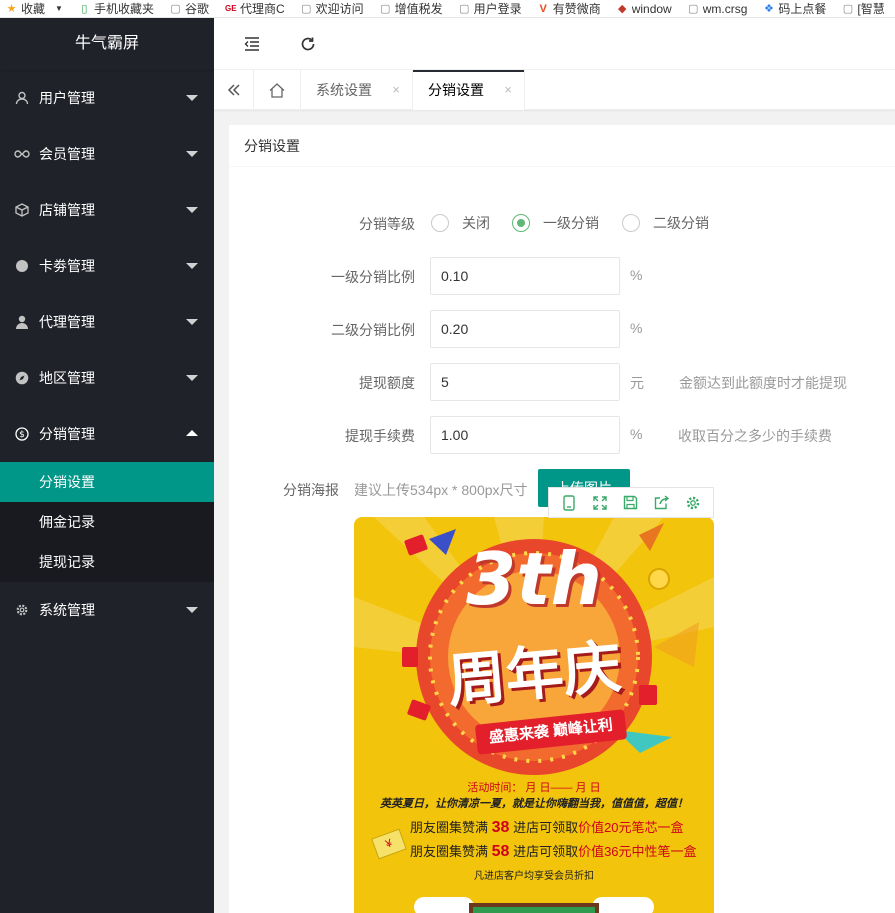  Describe the element at coordinates (84, 8) in the screenshot. I see `phone-icon: ▯` at that location.